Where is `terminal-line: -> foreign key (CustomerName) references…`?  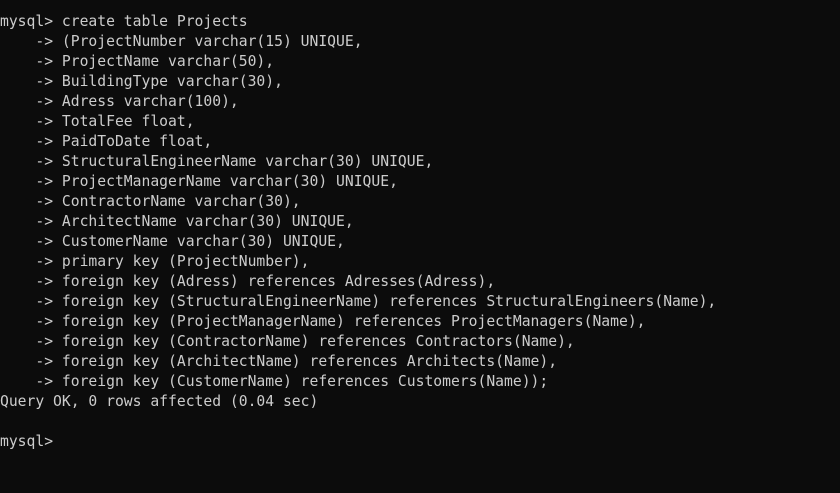
terminal-line: -> foreign key (CustomerName) references… is located at coordinates (274, 381).